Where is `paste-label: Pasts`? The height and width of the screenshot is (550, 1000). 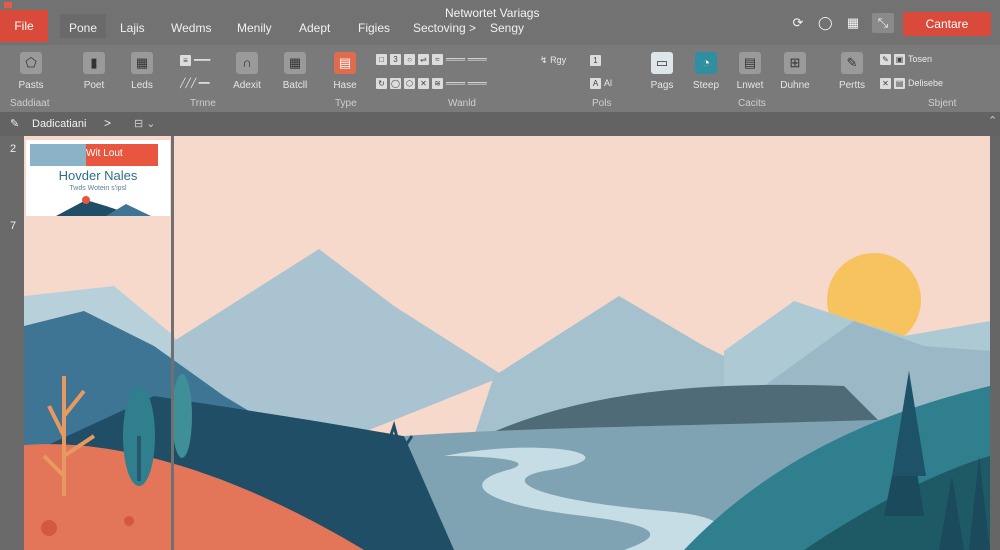 paste-label: Pasts is located at coordinates (31, 85).